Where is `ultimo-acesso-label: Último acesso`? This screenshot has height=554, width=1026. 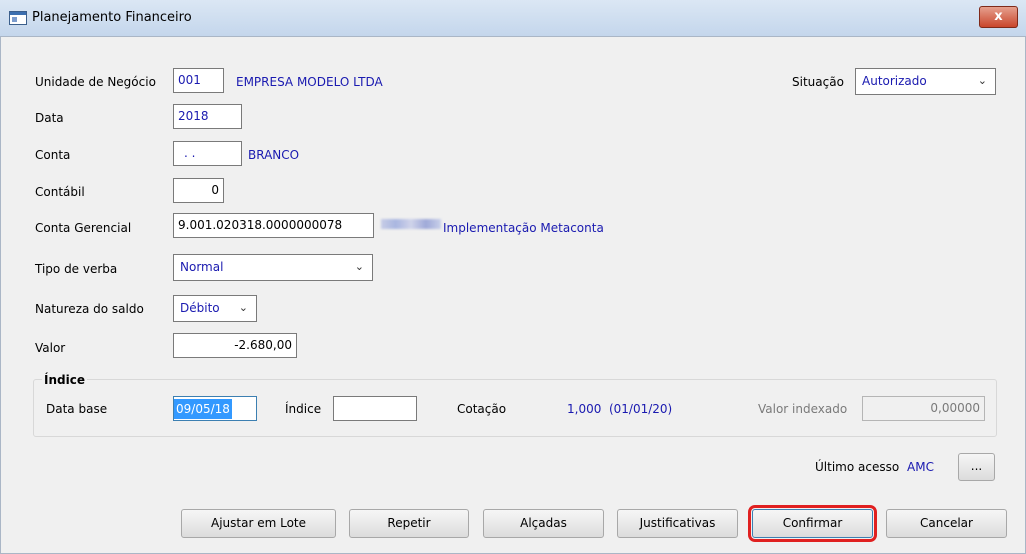
ultimo-acesso-label: Último acesso is located at coordinates (857, 467).